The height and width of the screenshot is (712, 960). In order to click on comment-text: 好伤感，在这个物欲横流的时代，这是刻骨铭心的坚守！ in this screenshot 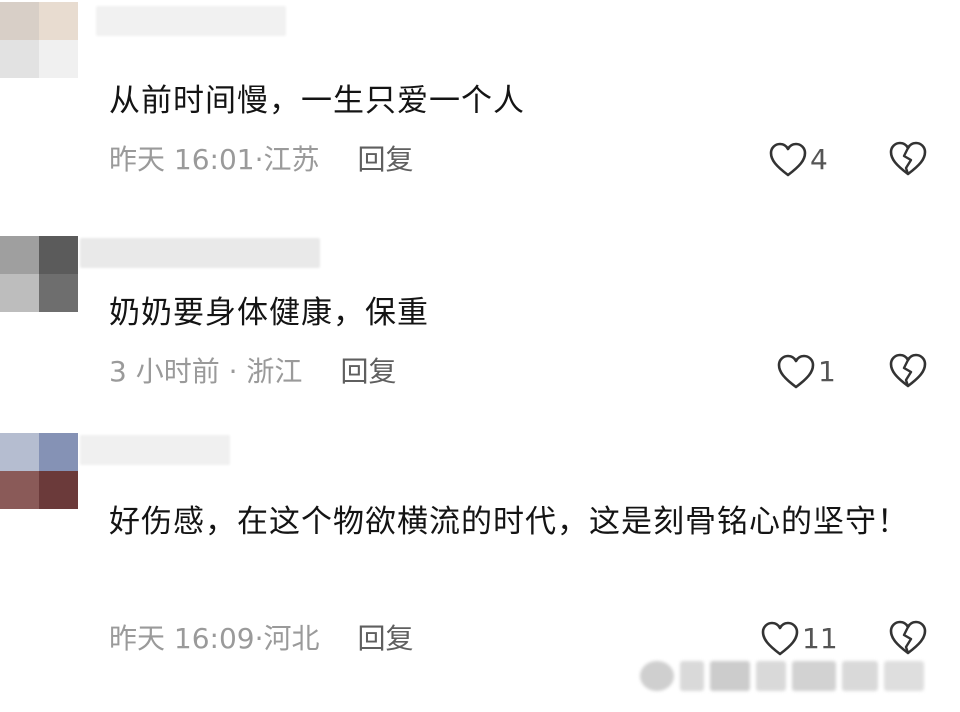, I will do `click(509, 522)`.